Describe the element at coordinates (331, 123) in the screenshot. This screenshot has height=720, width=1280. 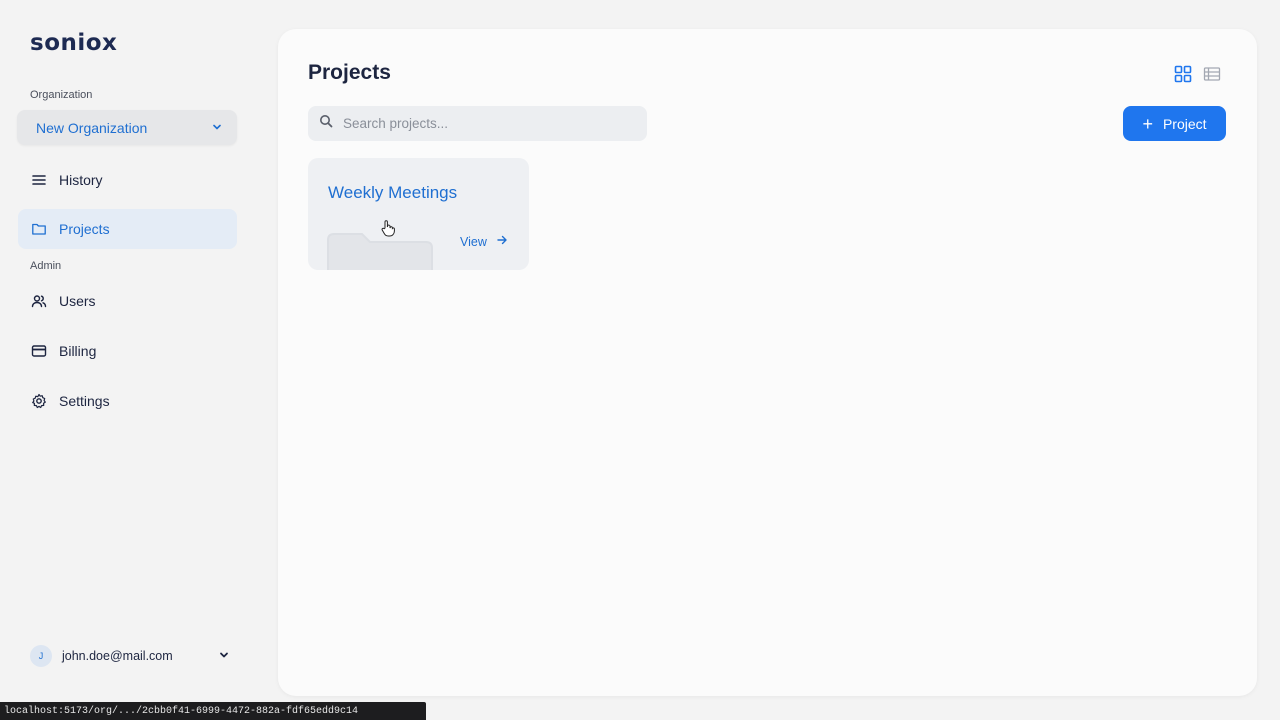
I see `search-icon` at that location.